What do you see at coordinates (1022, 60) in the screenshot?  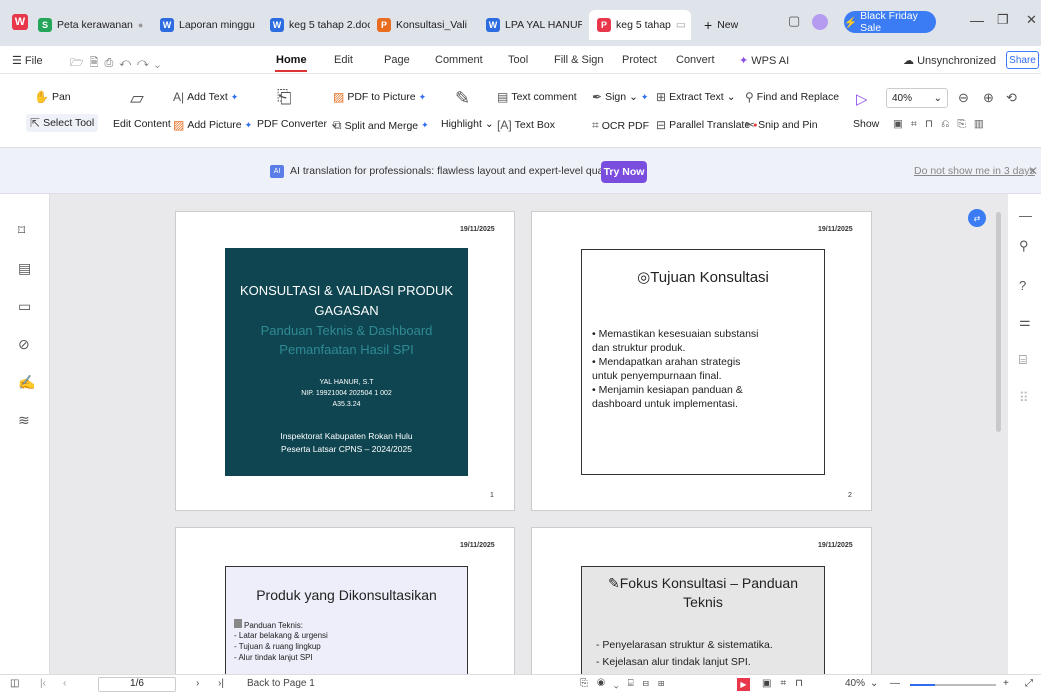 I see `share-button: Share` at bounding box center [1022, 60].